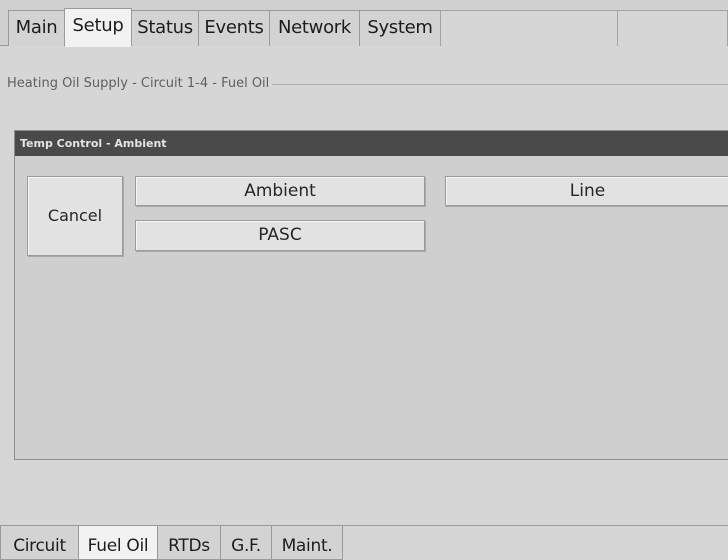 This screenshot has height=560, width=728. I want to click on tab-system: System, so click(400, 28).